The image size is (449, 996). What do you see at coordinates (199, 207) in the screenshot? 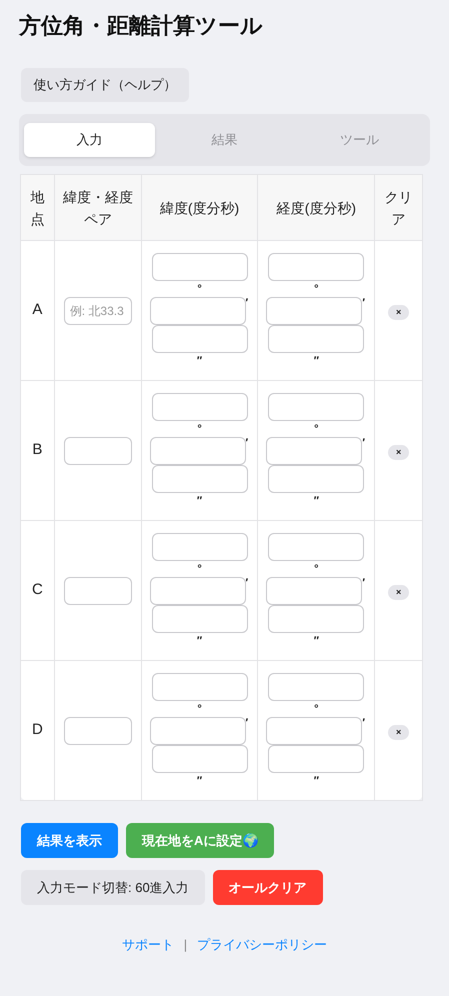
I see `column-header: 緯度(度分秒)` at bounding box center [199, 207].